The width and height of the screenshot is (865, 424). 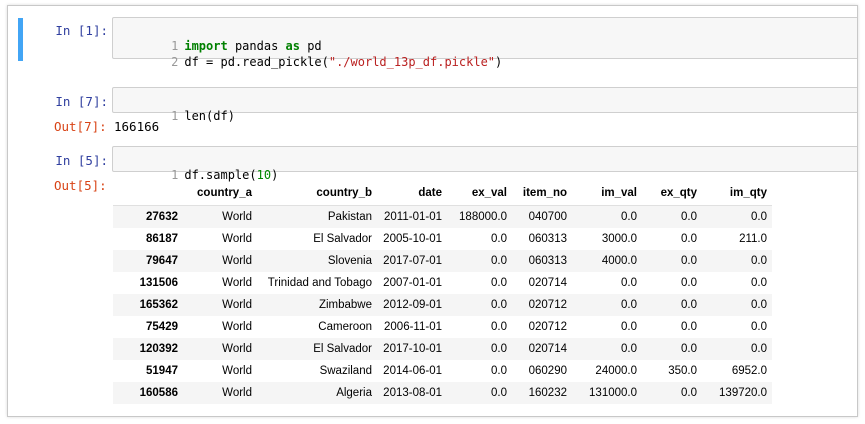 I want to click on column-header: date, so click(x=412, y=193).